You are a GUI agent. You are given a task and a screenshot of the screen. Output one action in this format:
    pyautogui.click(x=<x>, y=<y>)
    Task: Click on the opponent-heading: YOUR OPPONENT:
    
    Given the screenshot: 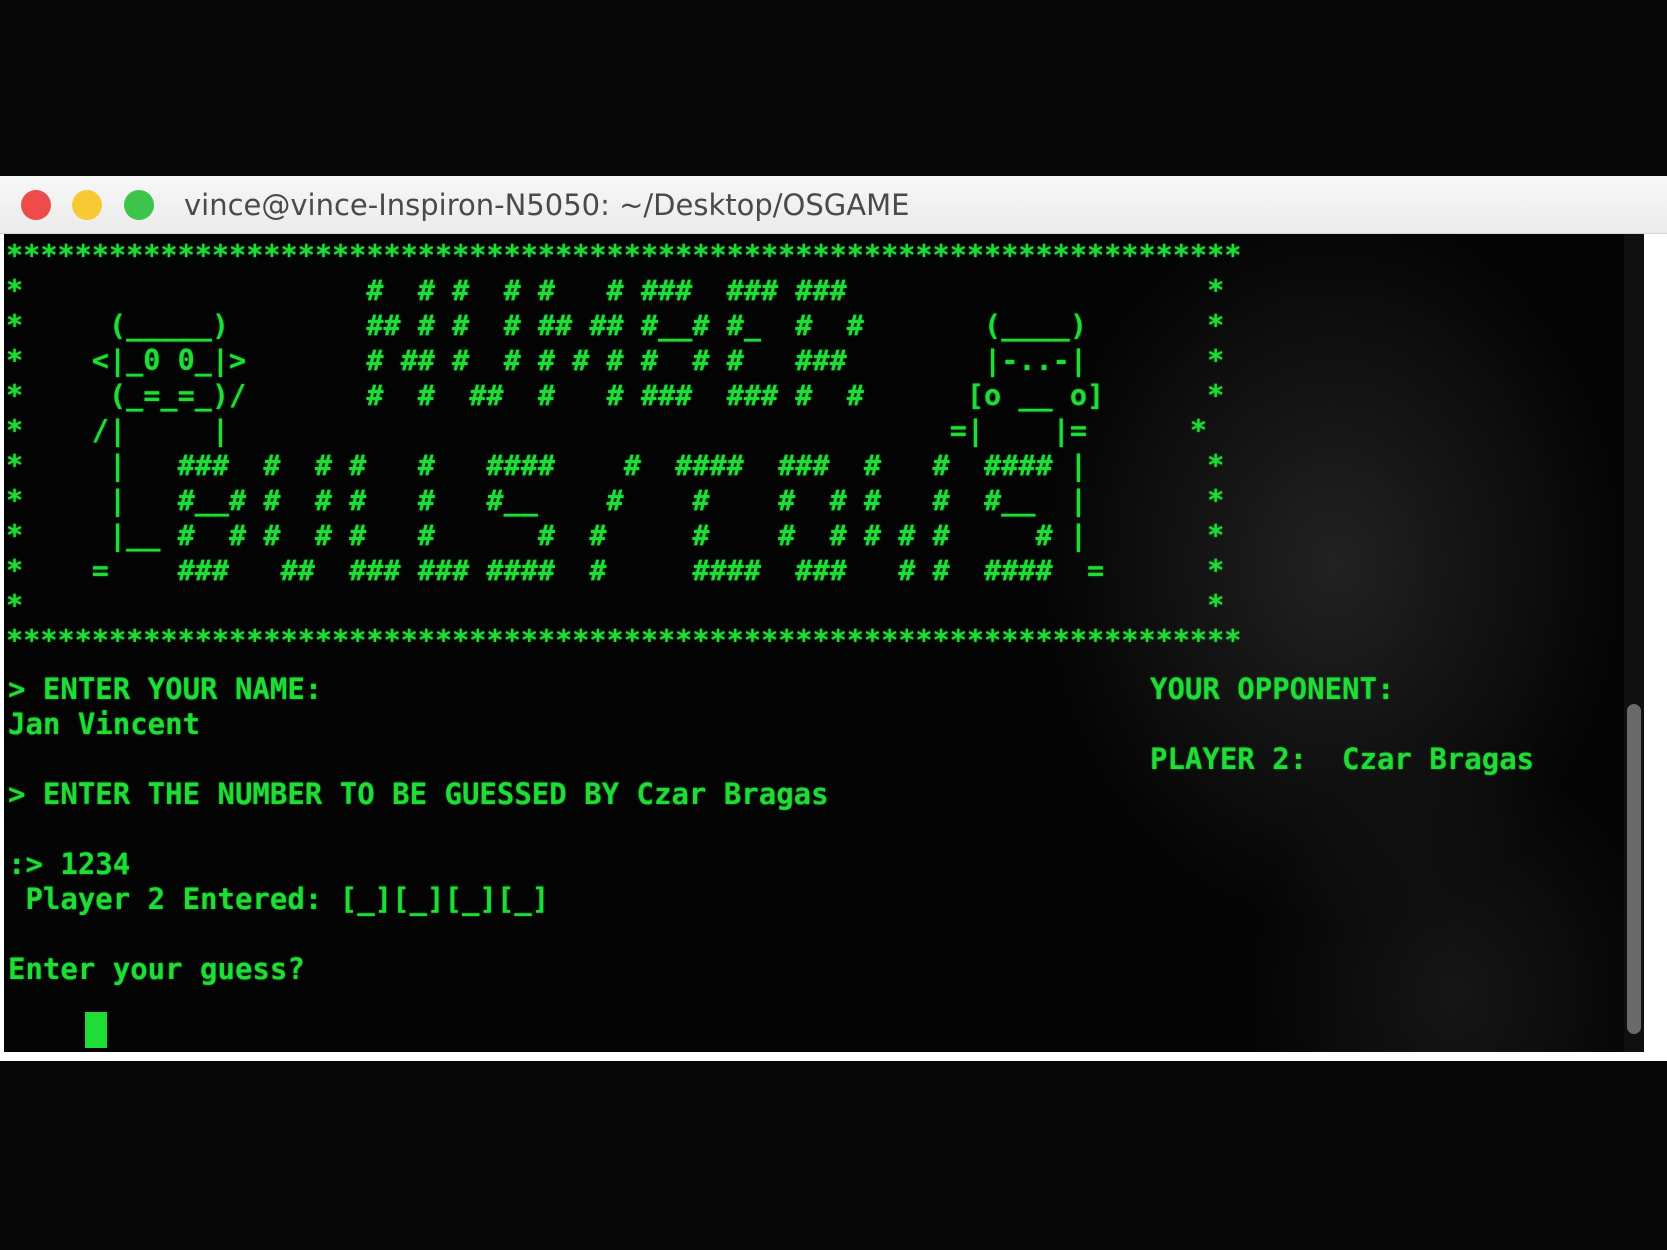 What is the action you would take?
    pyautogui.click(x=1272, y=689)
    